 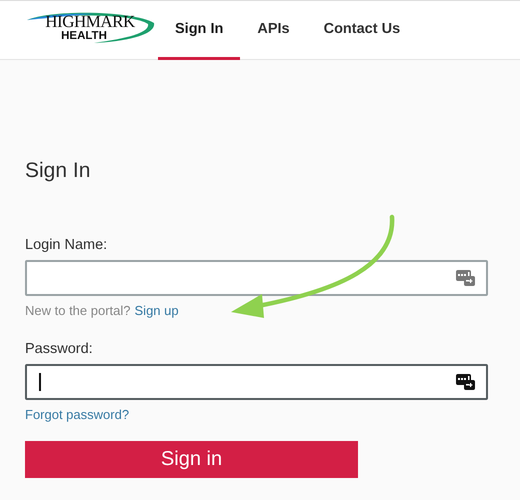 I want to click on nav-tab: Contact Us, so click(x=362, y=30).